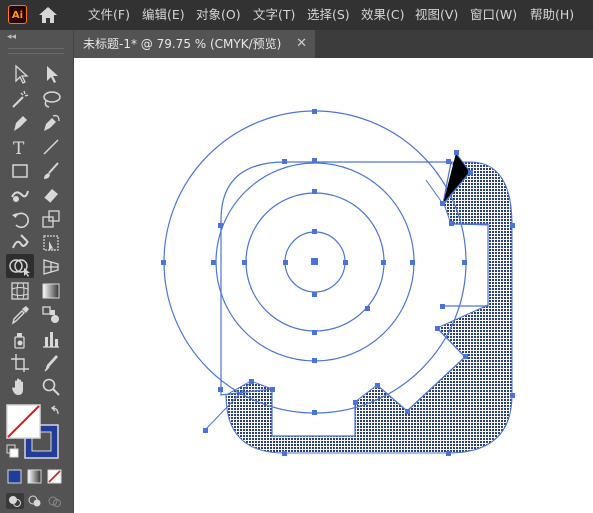 The width and height of the screenshot is (593, 513). Describe the element at coordinates (51, 243) in the screenshot. I see `free-transform-tool-icon` at that location.